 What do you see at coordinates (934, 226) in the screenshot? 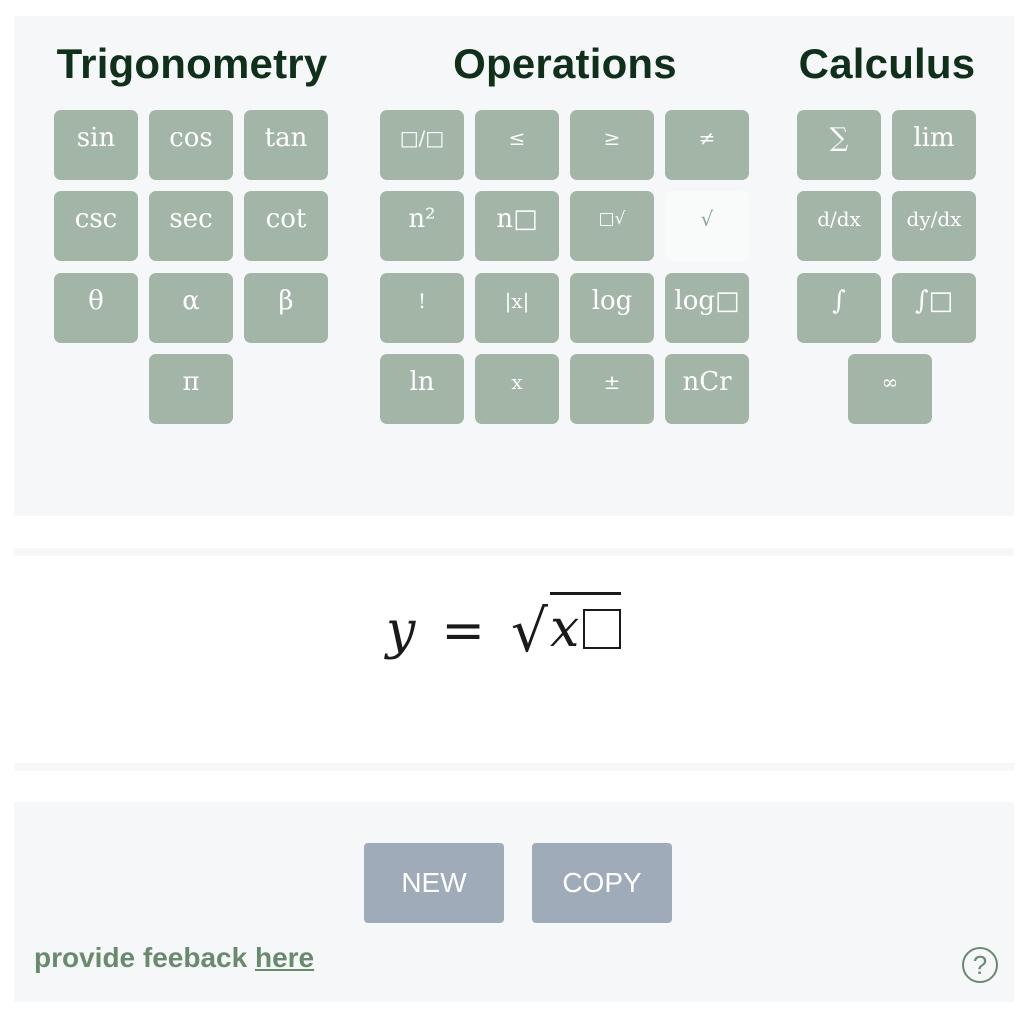
I see `key-dy-dx: dy/dx` at bounding box center [934, 226].